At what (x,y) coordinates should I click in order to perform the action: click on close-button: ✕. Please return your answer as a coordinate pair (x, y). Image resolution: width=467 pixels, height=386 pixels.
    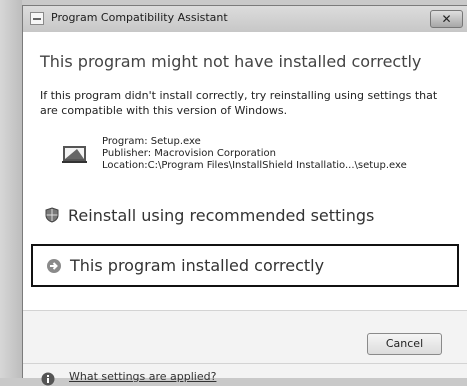
    Looking at the image, I should click on (446, 19).